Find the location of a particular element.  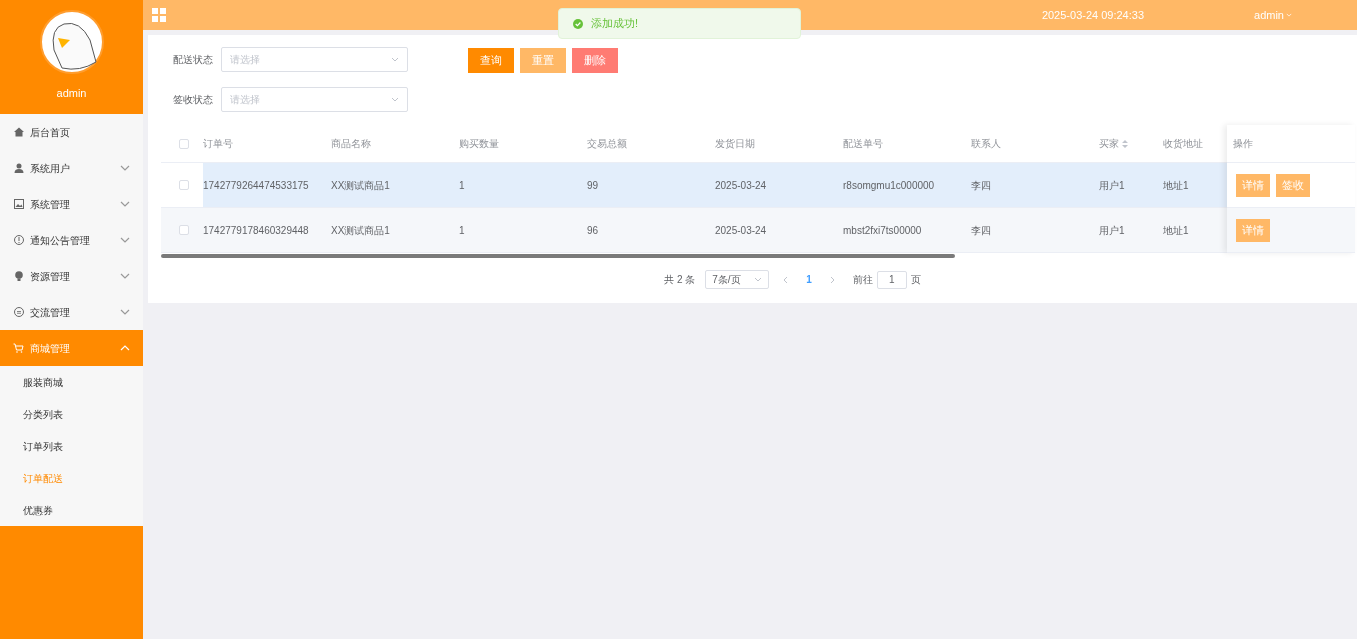

user-name: admin is located at coordinates (71, 93).